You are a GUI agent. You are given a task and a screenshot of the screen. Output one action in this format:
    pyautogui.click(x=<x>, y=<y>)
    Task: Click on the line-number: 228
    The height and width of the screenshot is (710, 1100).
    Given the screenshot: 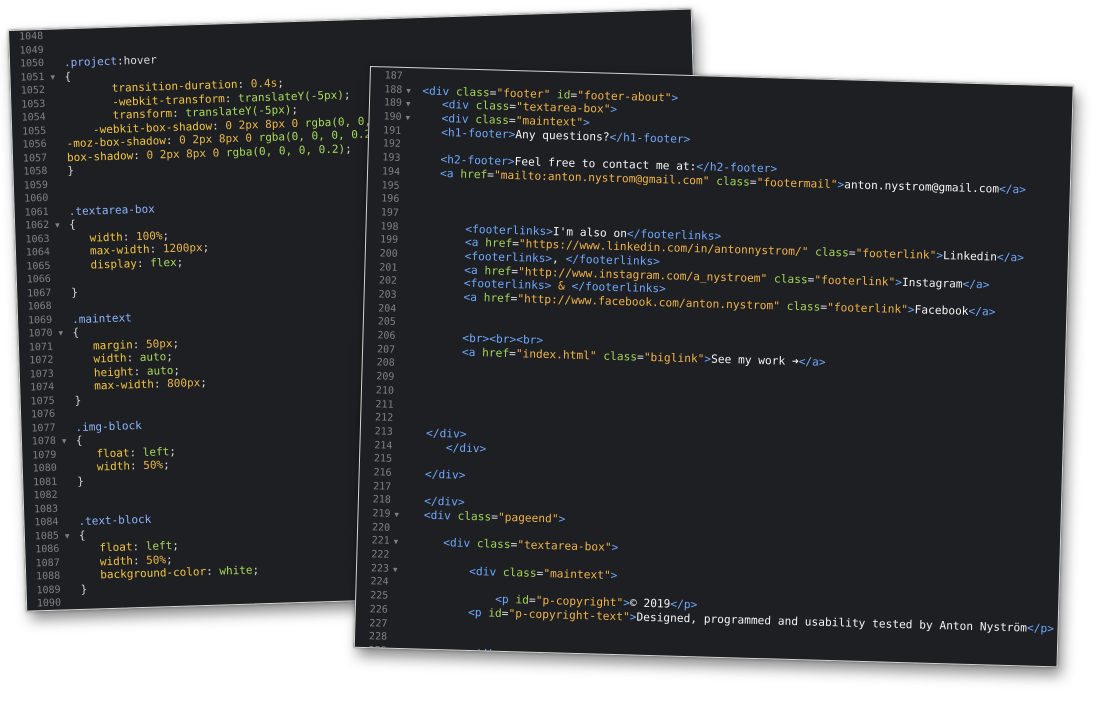 What is the action you would take?
    pyautogui.click(x=378, y=637)
    